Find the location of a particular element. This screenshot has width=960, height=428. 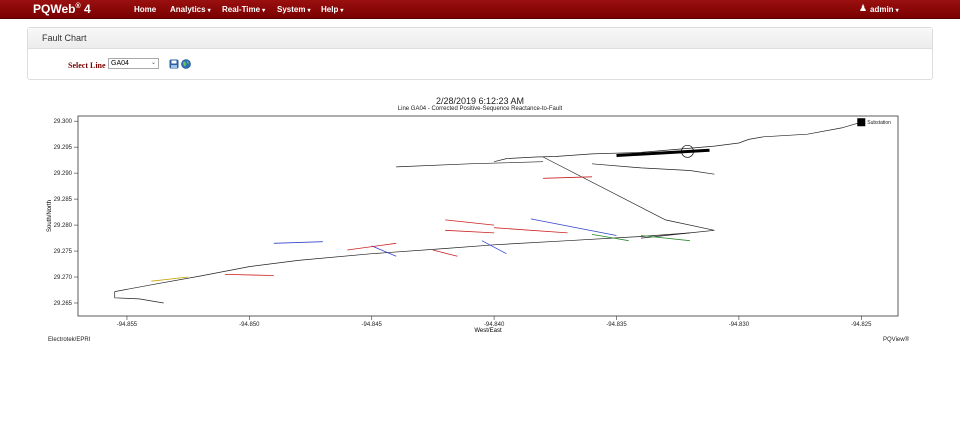

nav-system: System ▾ is located at coordinates (293, 9).